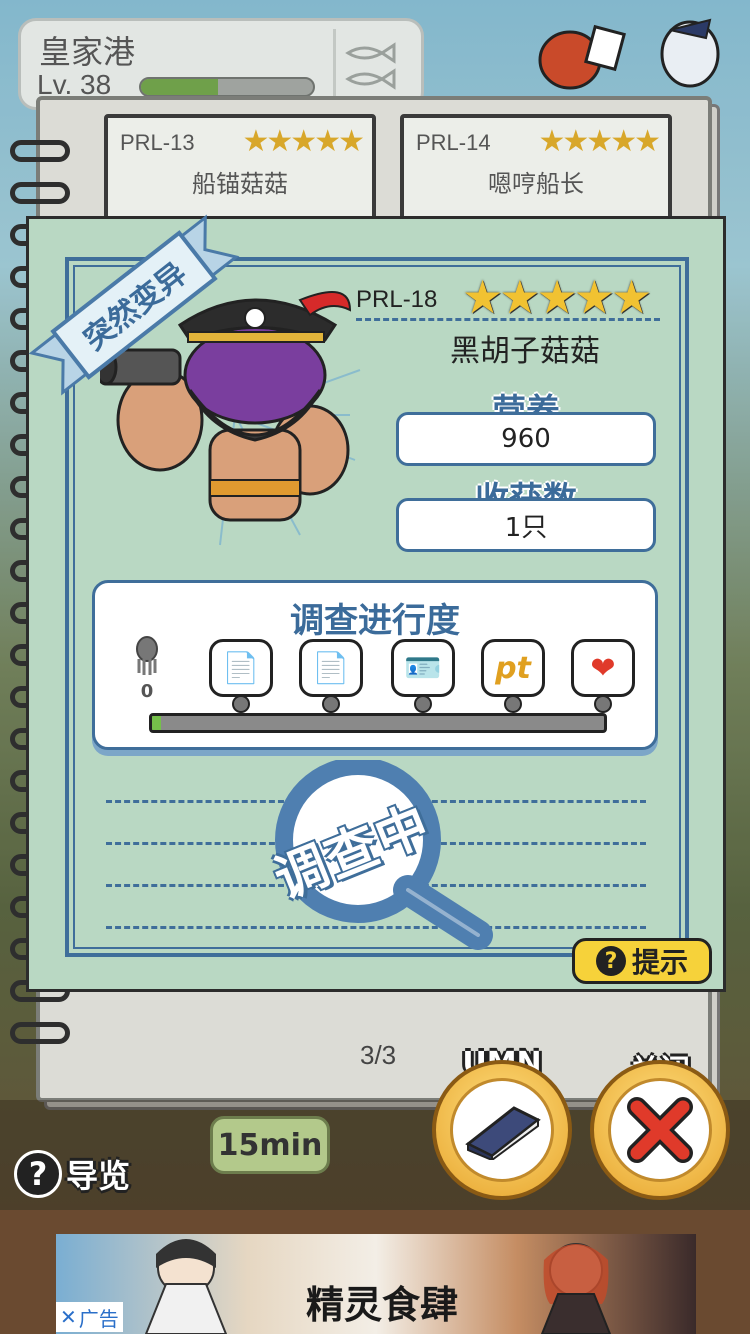 This screenshot has height=1334, width=750. I want to click on fish-icon-graphic, so click(369, 66).